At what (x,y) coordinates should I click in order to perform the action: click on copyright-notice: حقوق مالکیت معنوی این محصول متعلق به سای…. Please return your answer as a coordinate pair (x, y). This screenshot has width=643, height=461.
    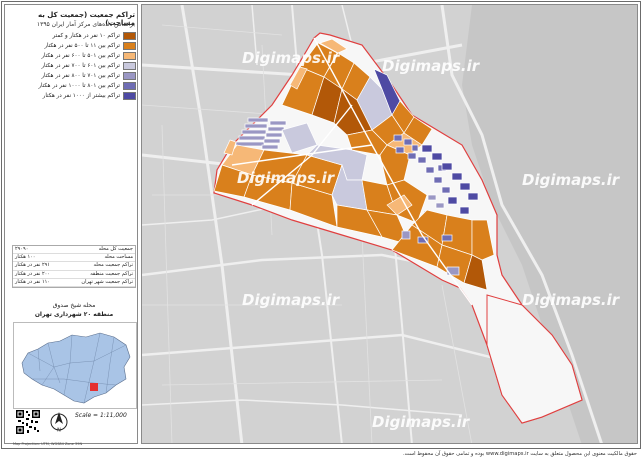
    Looking at the image, I should click on (520, 454).